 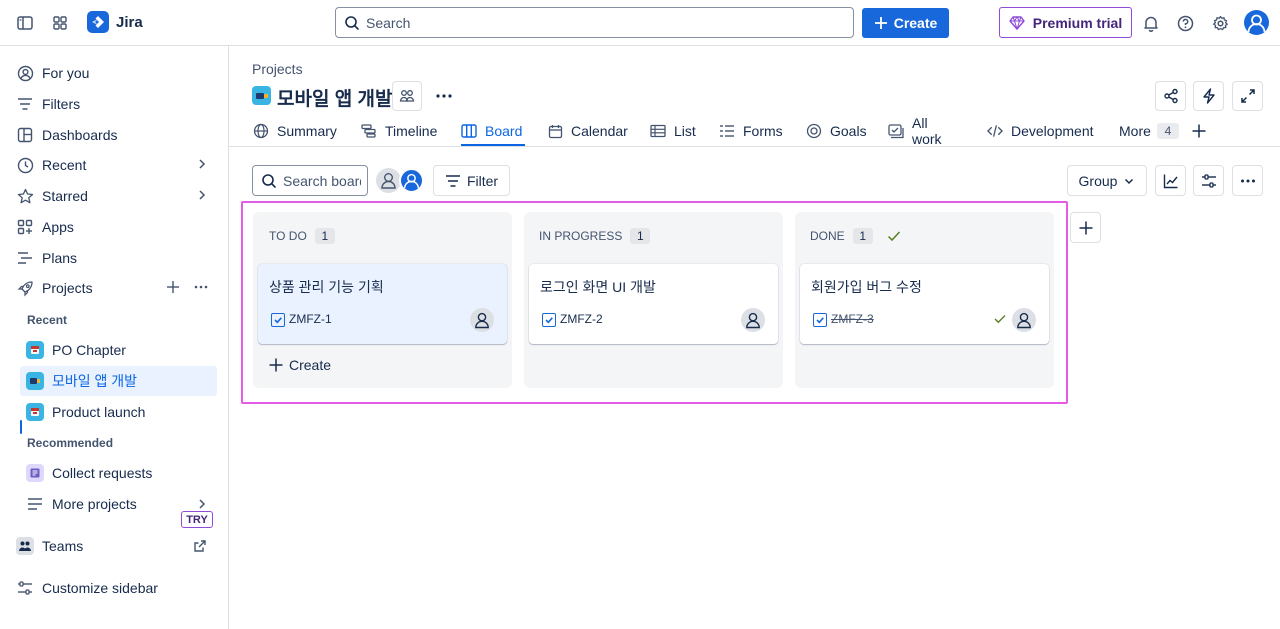 I want to click on create-button: Create, so click(x=905, y=23).